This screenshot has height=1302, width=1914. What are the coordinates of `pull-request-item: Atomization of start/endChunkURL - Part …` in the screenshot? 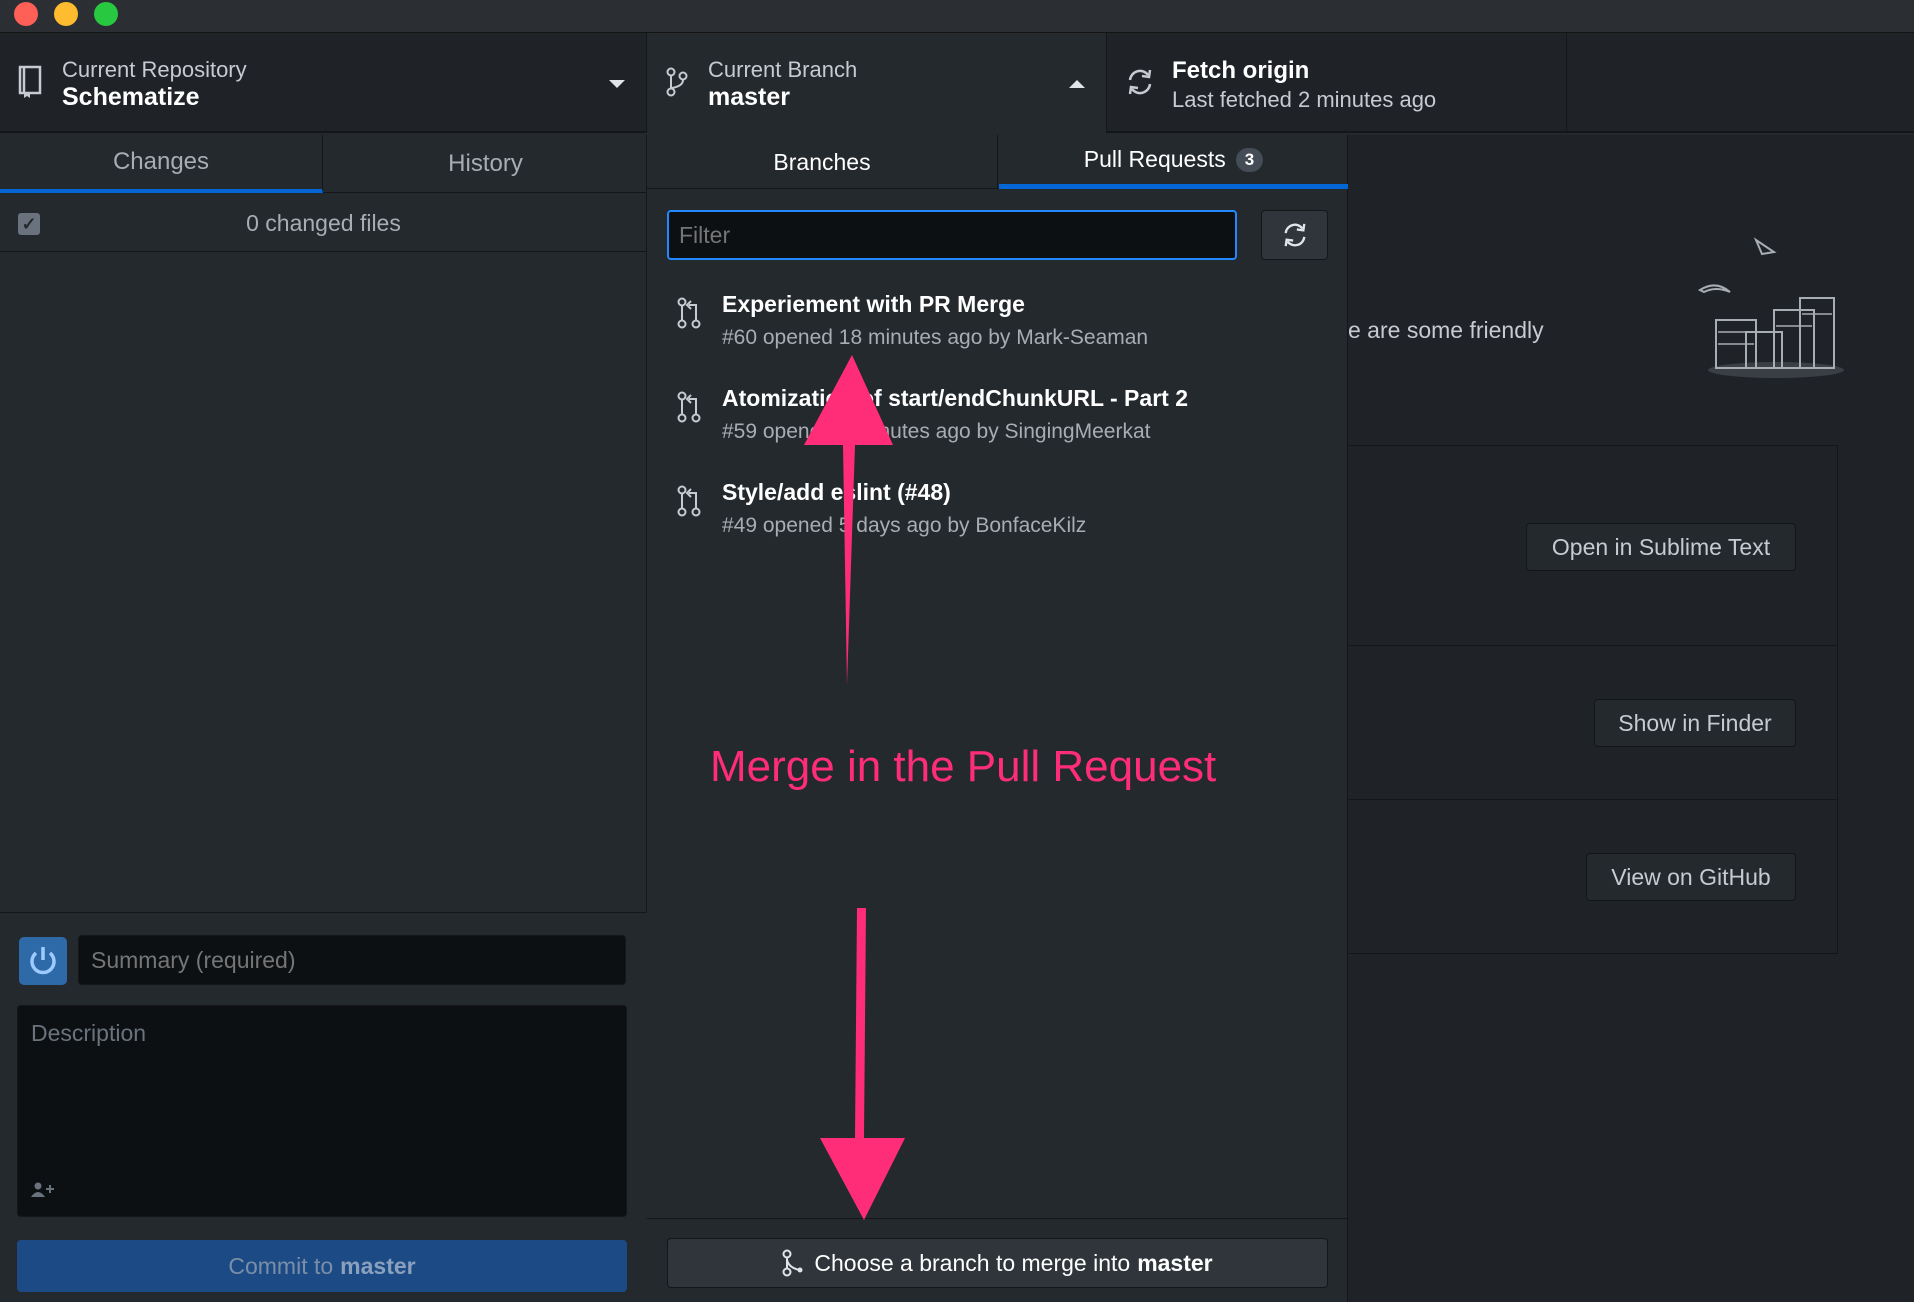 It's located at (997, 424).